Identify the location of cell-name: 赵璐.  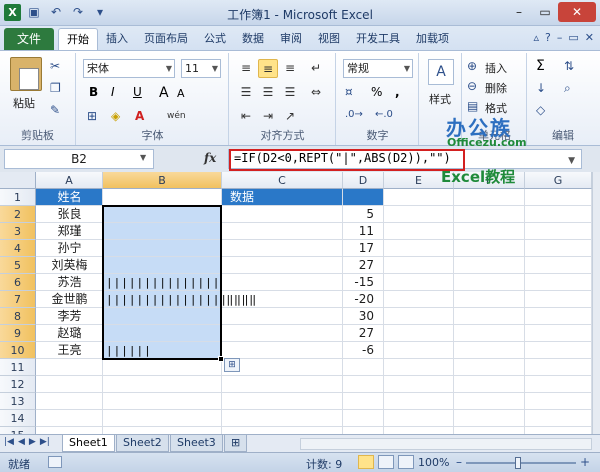
(69, 333).